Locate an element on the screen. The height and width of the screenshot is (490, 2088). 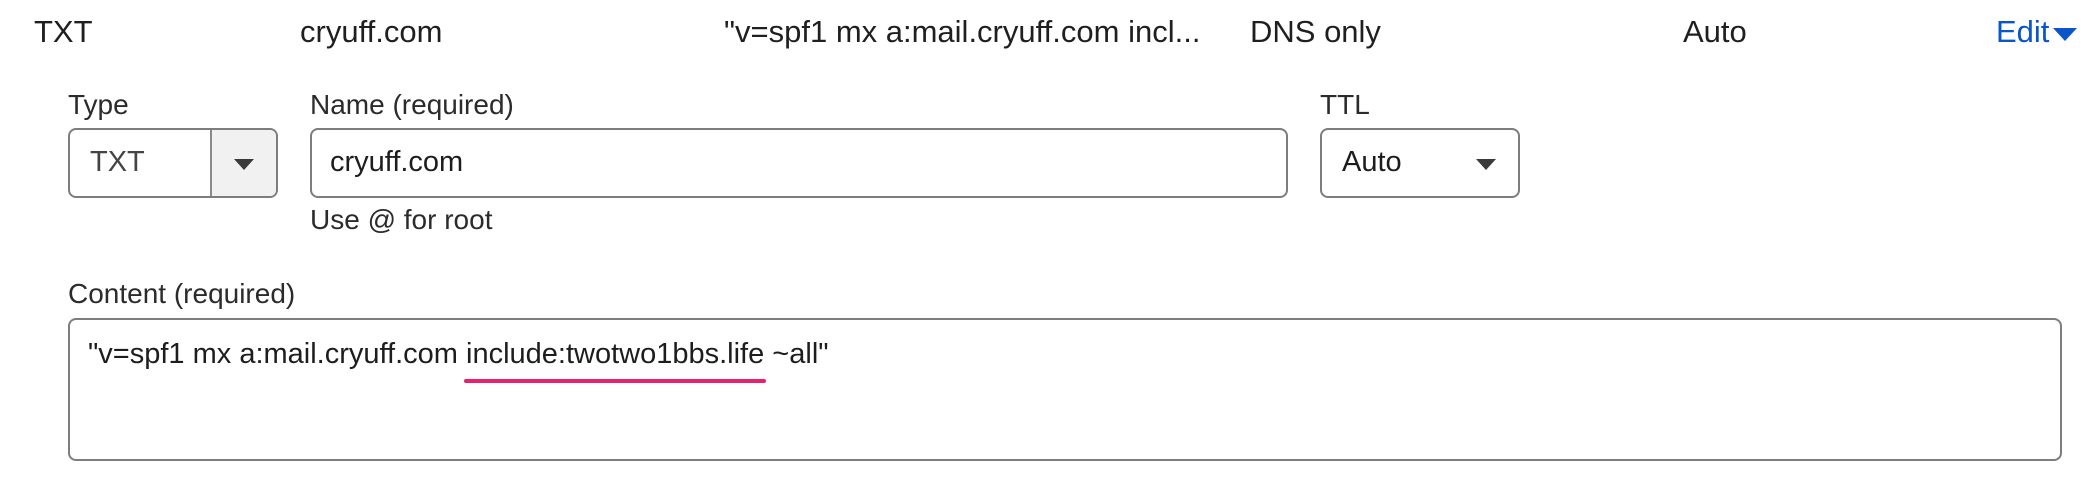
content-label: Content (required) is located at coordinates (182, 293).